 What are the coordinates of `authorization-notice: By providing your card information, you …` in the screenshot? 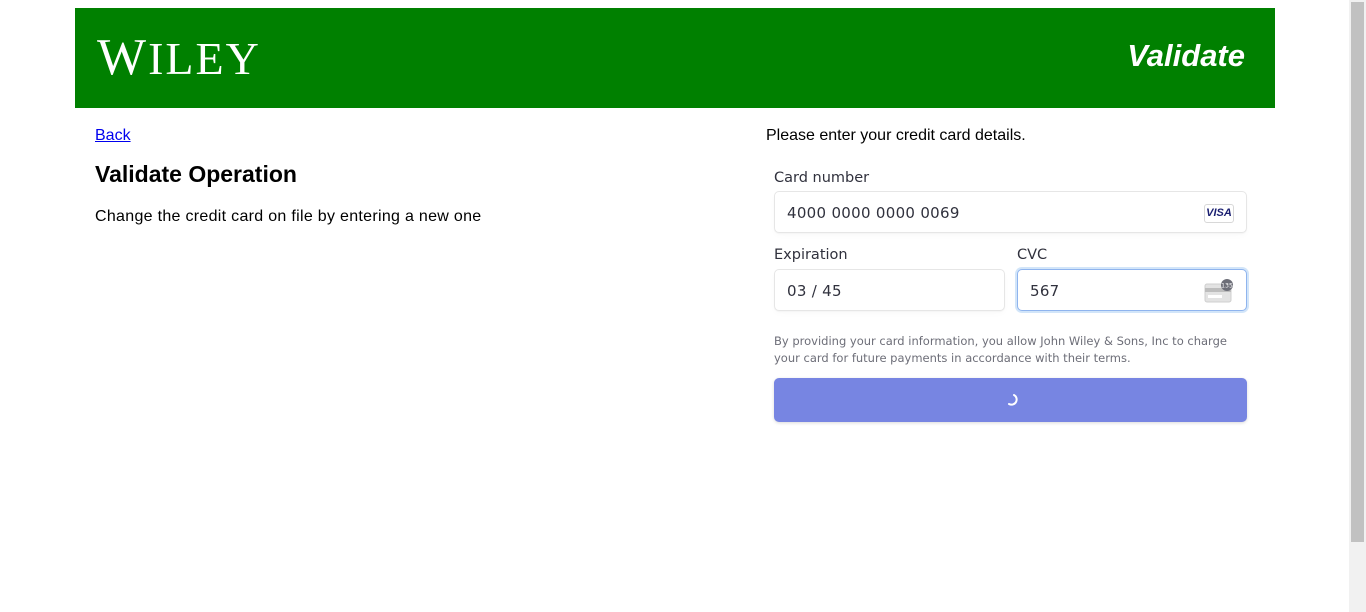 It's located at (1000, 349).